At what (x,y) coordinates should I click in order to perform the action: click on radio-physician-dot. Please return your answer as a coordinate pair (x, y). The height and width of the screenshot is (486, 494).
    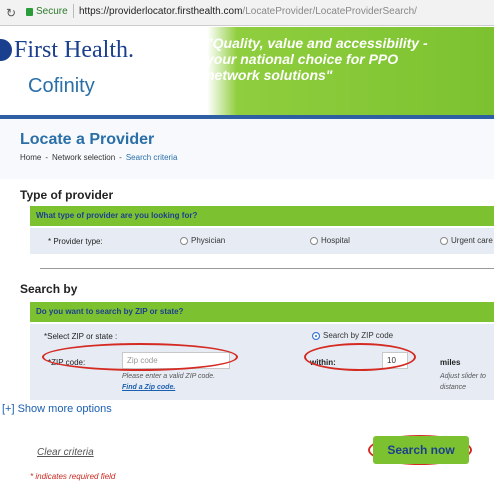
    Looking at the image, I should click on (184, 240).